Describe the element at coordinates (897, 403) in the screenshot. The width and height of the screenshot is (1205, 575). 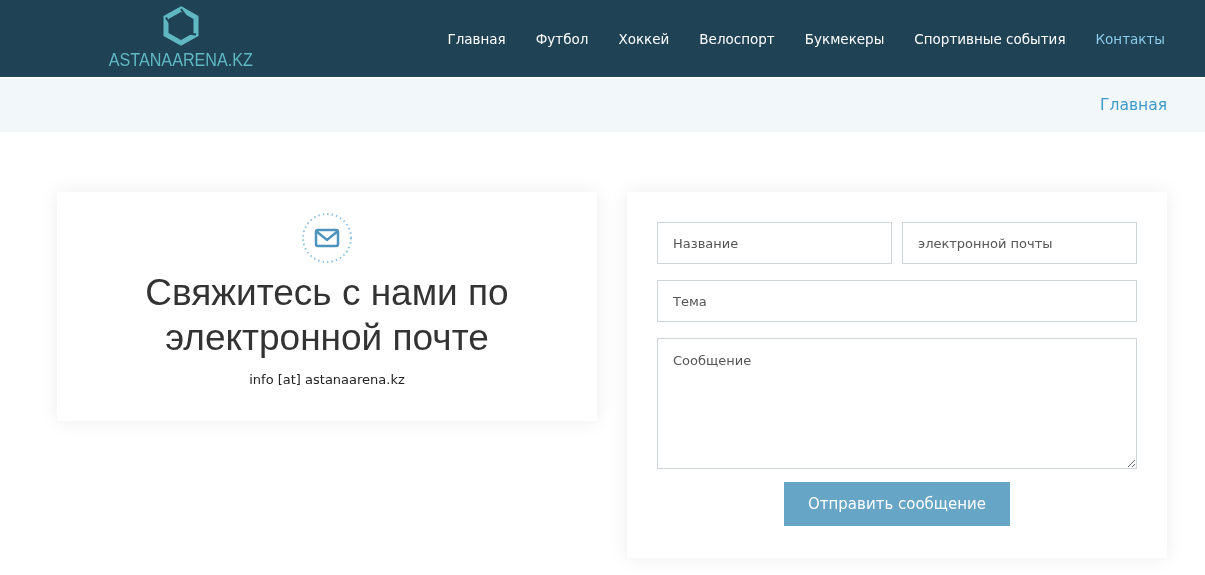
I see `message-field: Сообщение` at that location.